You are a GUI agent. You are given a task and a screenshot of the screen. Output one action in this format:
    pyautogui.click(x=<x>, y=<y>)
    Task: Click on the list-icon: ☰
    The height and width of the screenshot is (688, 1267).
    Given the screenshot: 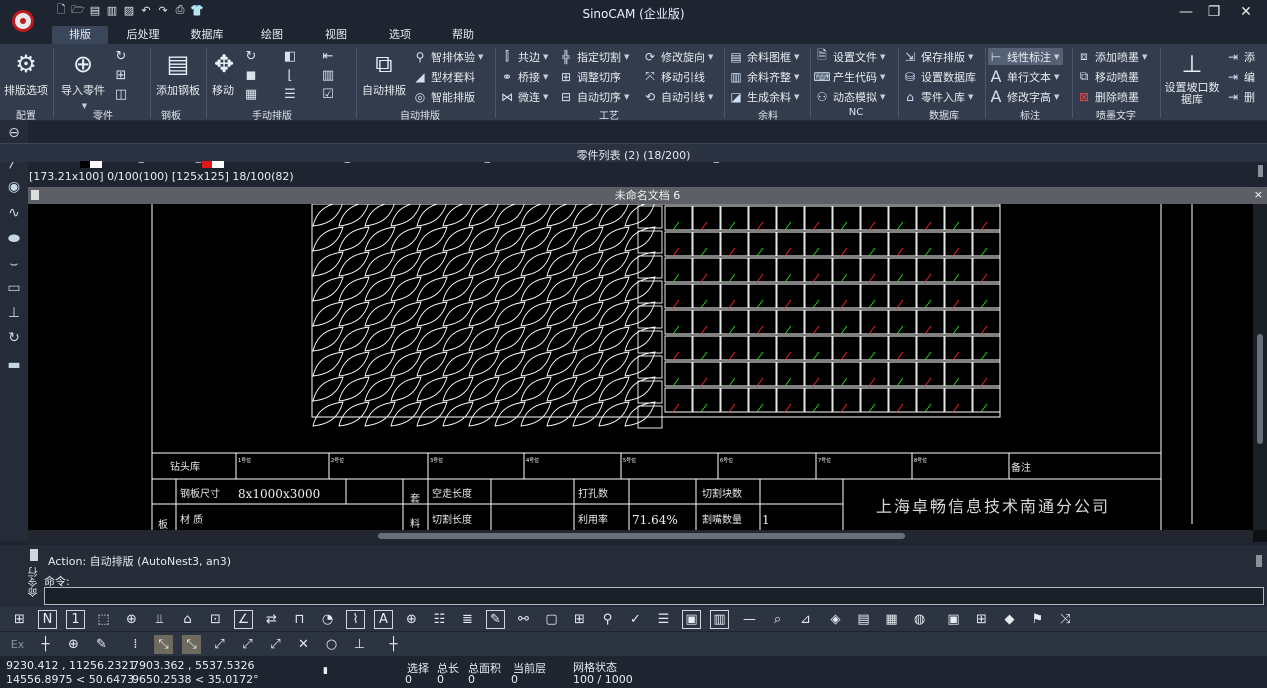 What is the action you would take?
    pyautogui.click(x=663, y=619)
    